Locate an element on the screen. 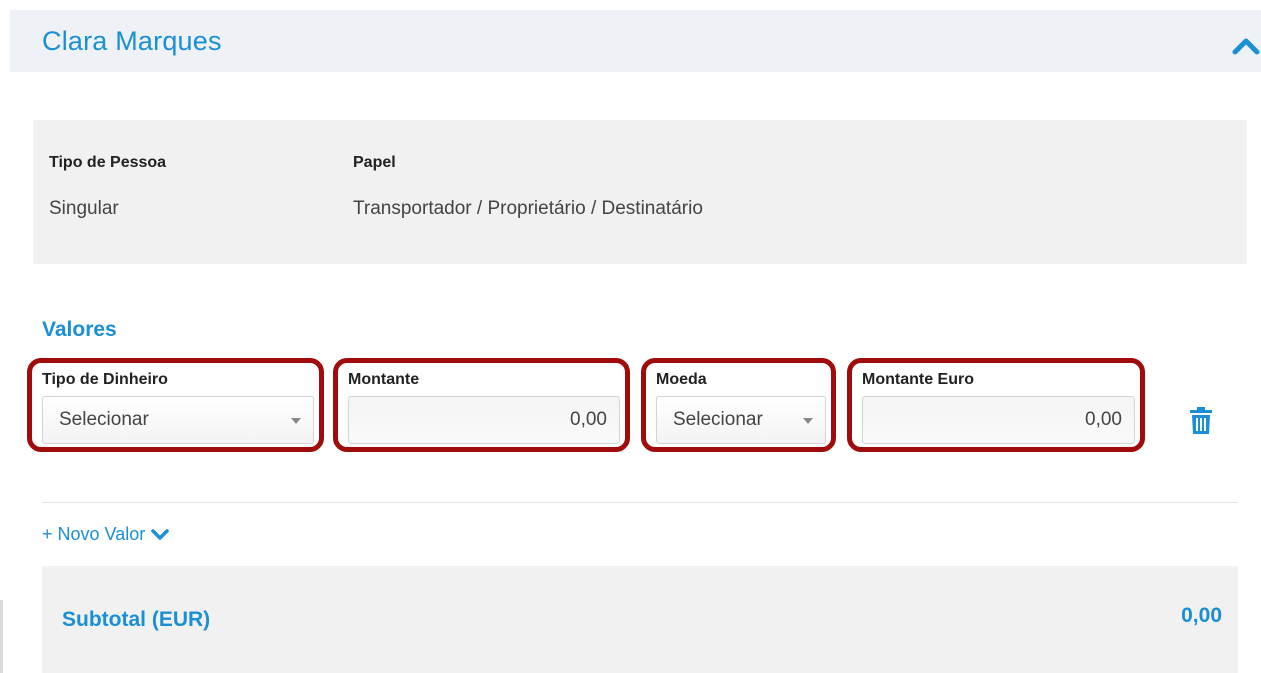 The height and width of the screenshot is (673, 1261). left-border is located at coordinates (1, 636).